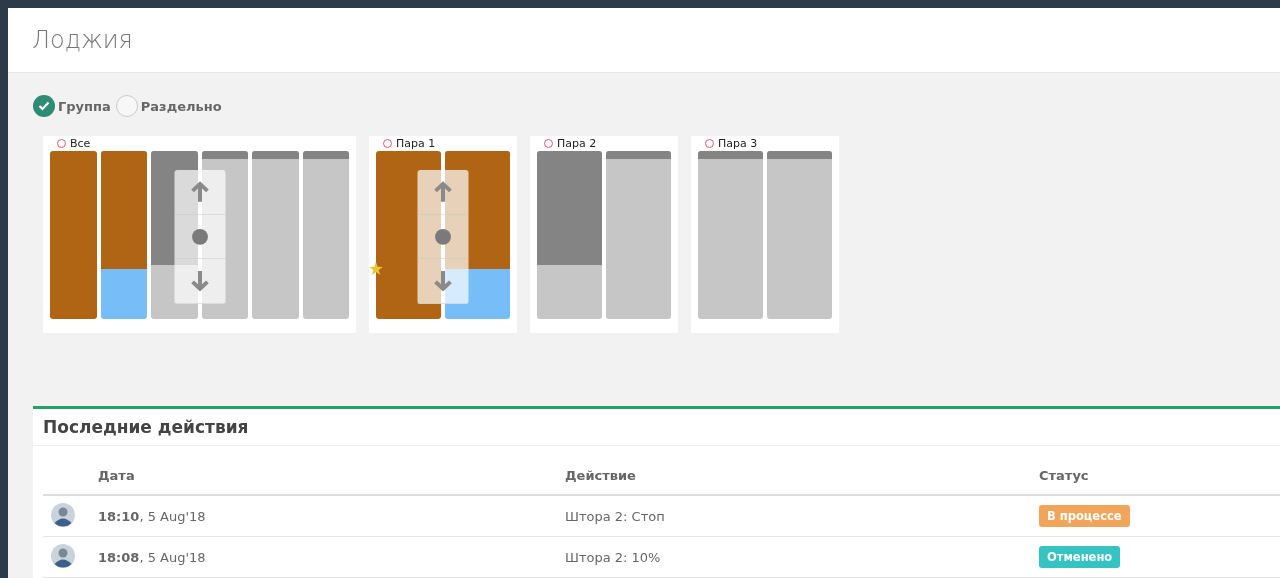  Describe the element at coordinates (738, 143) in the screenshot. I see `group-label: Пара 3` at that location.